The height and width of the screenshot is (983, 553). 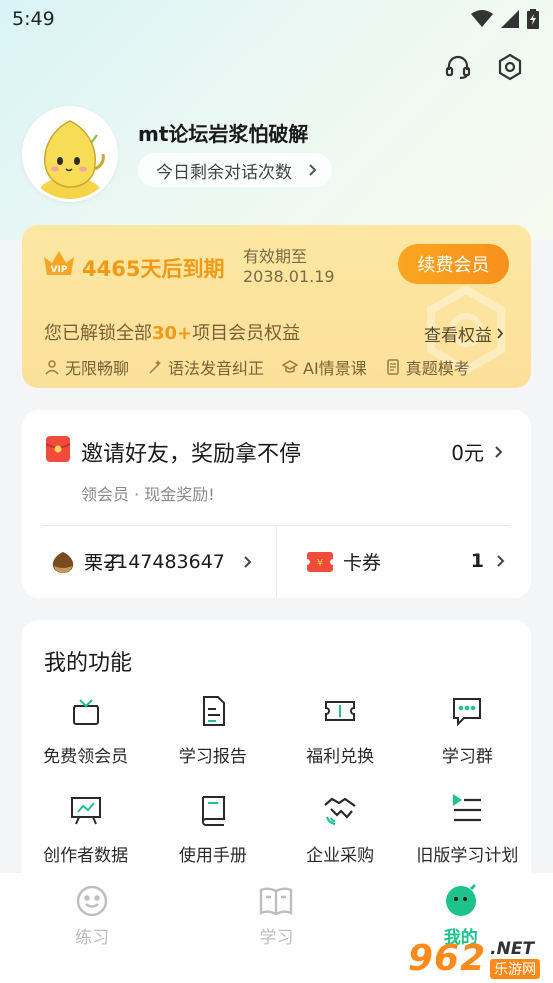 I want to click on watermark-number: 962, so click(x=447, y=958).